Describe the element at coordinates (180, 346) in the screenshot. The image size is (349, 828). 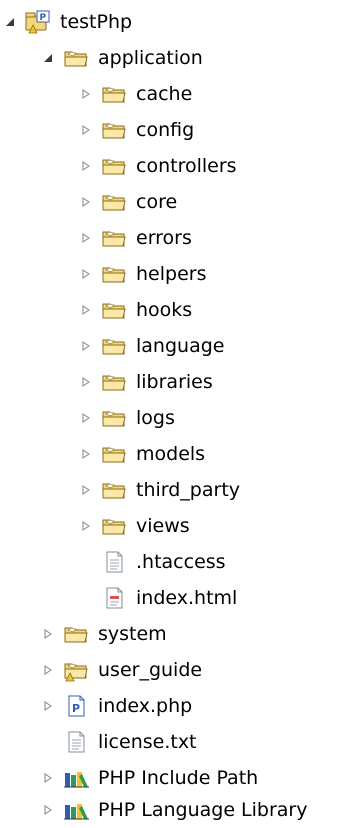
I see `tree-item-label: language` at that location.